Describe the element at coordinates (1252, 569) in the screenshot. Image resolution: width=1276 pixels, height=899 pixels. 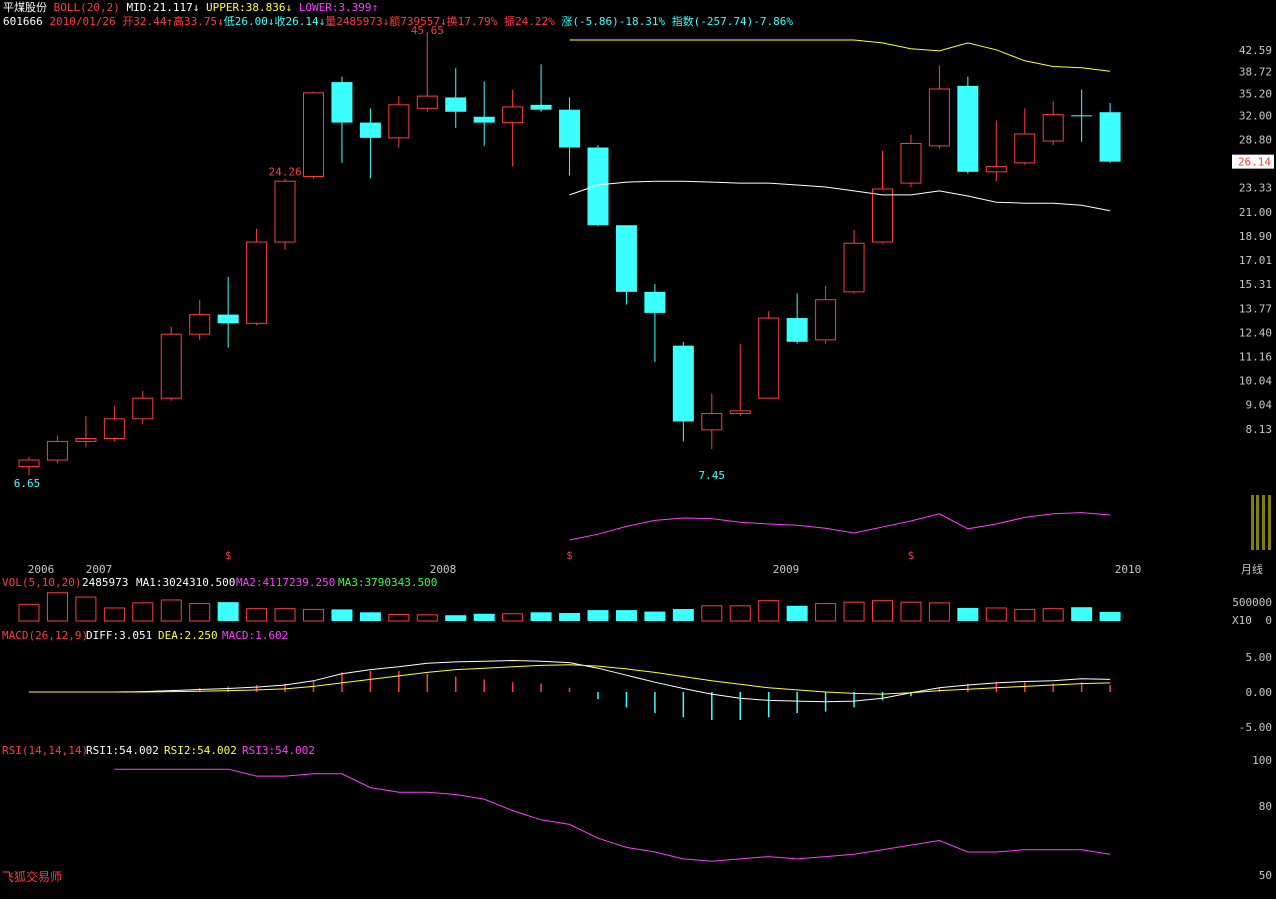
I see `period-label: 月线` at that location.